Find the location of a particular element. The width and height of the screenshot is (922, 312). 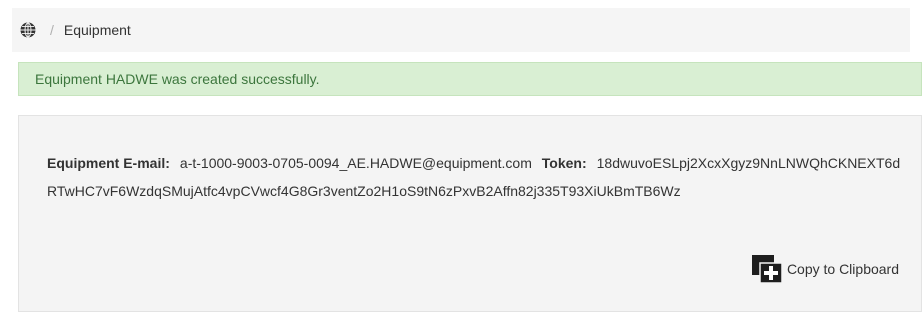

globe-icon is located at coordinates (28, 30).